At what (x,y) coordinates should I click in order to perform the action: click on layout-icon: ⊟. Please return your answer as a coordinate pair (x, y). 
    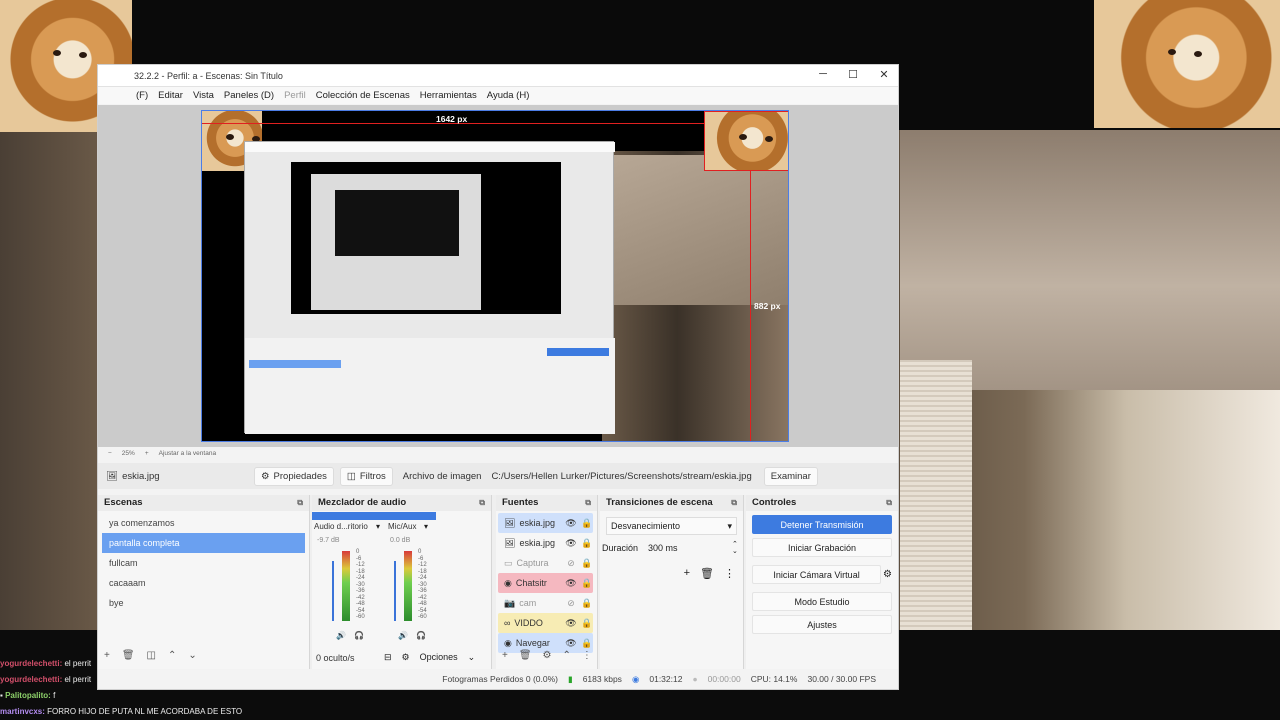
    Looking at the image, I should click on (388, 657).